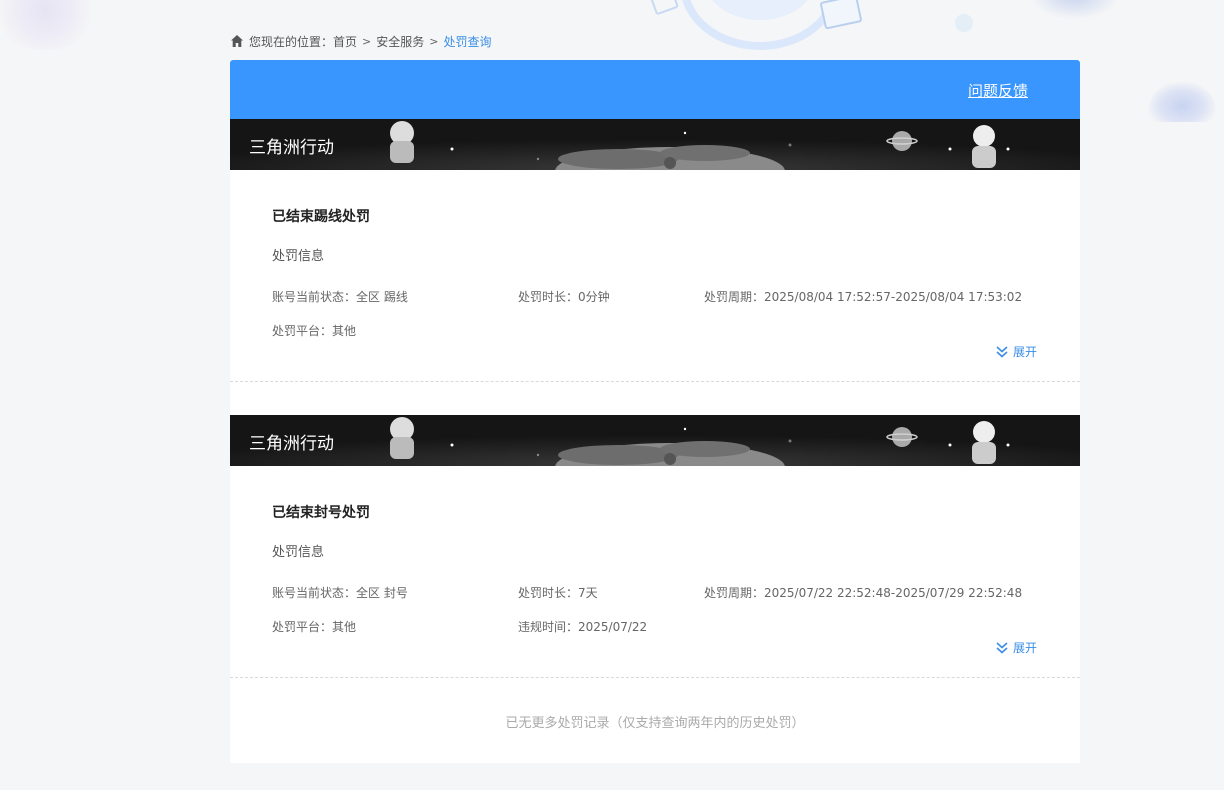 The height and width of the screenshot is (790, 1224). Describe the element at coordinates (340, 593) in the screenshot. I see `account-state: 账号当前状态：全区 封号` at that location.